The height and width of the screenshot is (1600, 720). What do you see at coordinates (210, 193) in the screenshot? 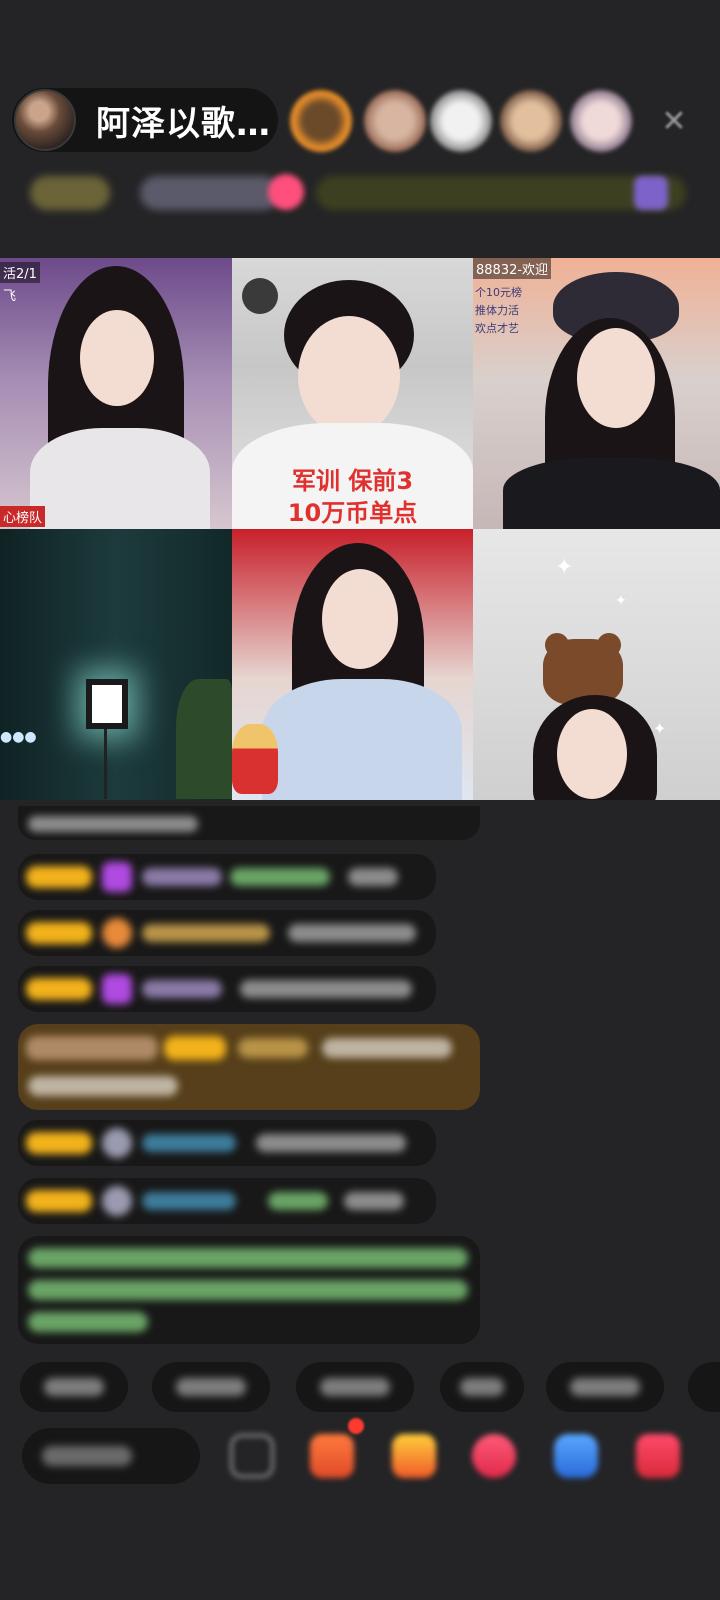
I see `fans-badge` at bounding box center [210, 193].